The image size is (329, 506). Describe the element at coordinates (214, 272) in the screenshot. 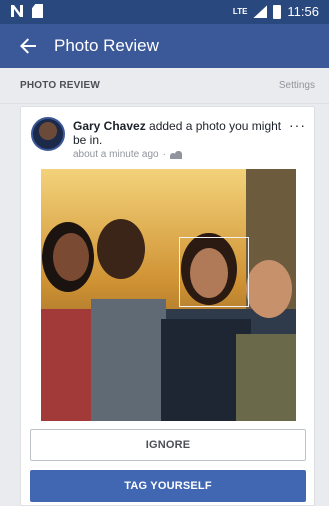

I see `face-tag-box` at that location.